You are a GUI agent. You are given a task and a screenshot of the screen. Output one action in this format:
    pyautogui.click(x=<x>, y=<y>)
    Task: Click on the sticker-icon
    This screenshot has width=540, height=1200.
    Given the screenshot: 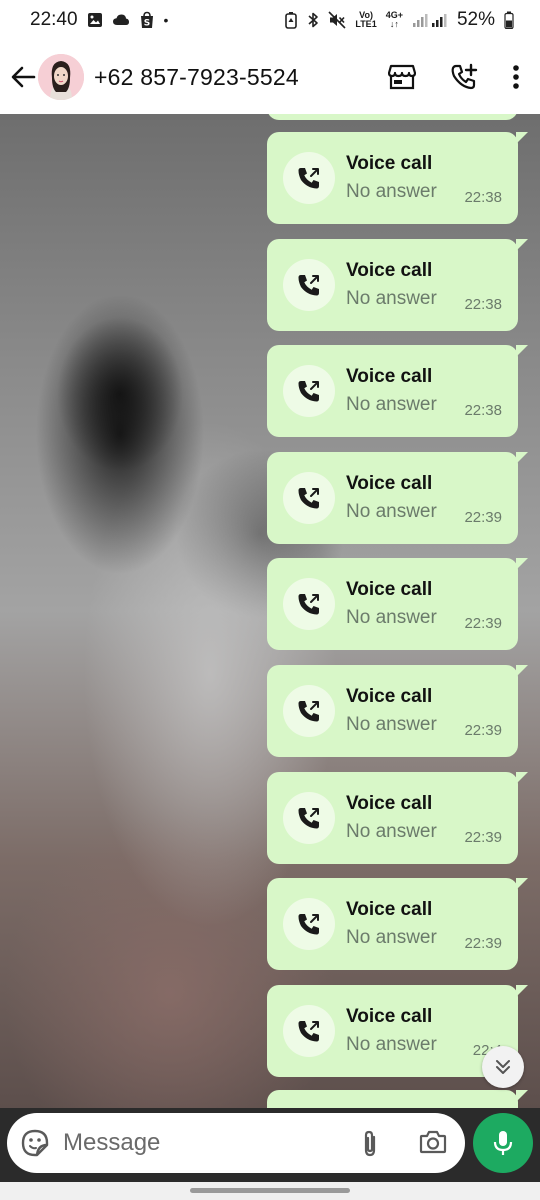 What is the action you would take?
    pyautogui.click(x=35, y=1143)
    